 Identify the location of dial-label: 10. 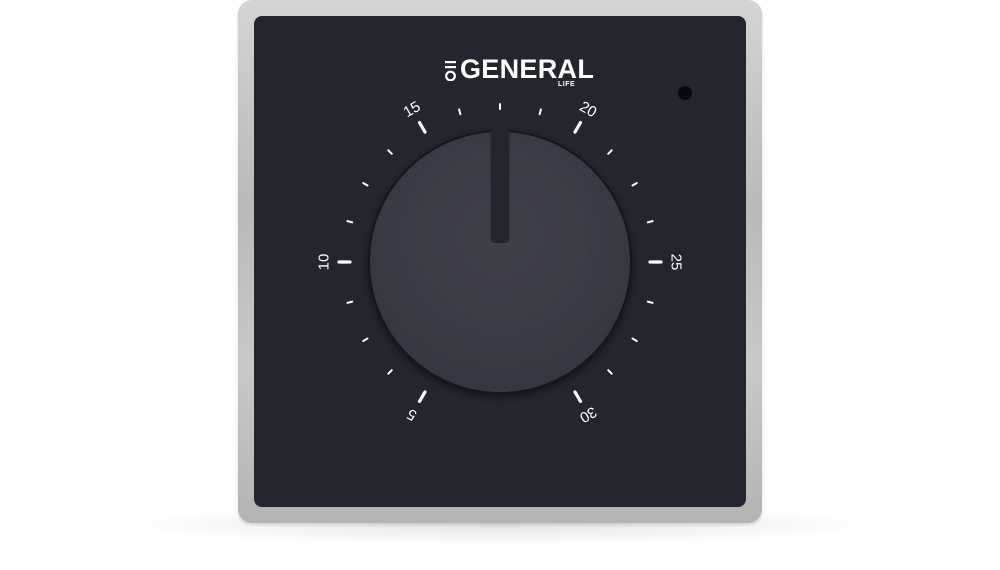
(324, 262).